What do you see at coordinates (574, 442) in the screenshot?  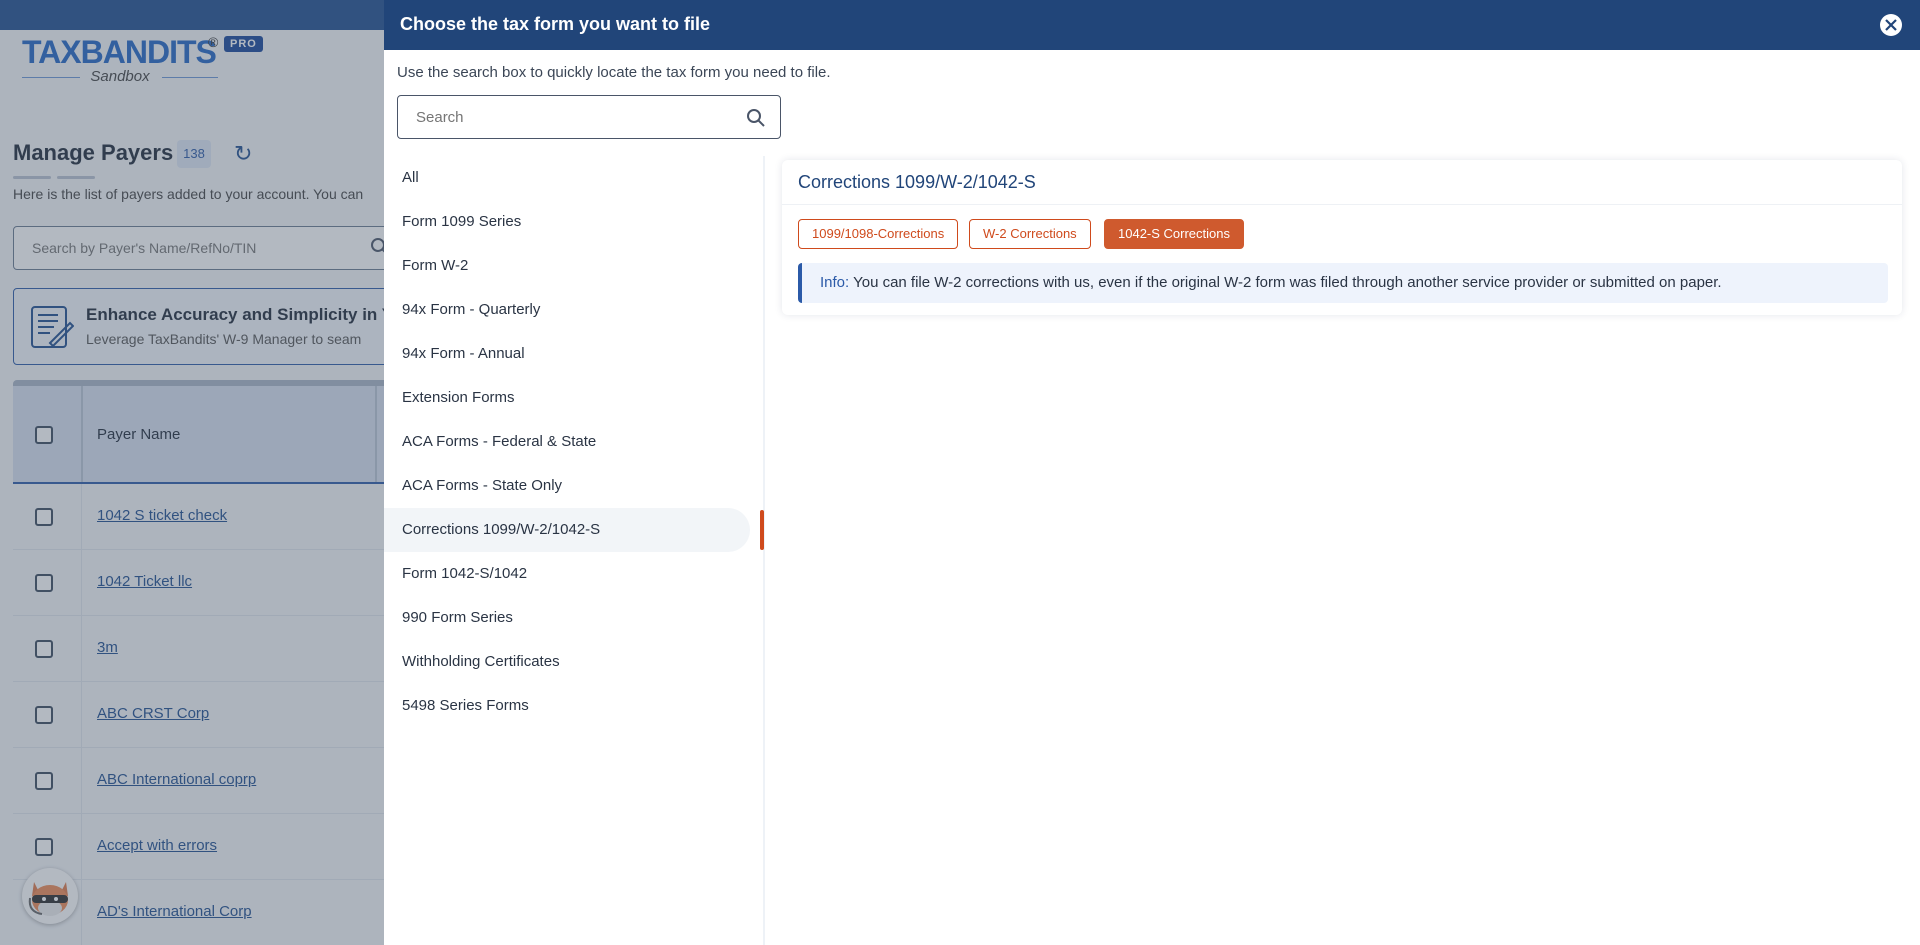 I see `category-aca-federal-state: ACA Forms - Federal & State` at bounding box center [574, 442].